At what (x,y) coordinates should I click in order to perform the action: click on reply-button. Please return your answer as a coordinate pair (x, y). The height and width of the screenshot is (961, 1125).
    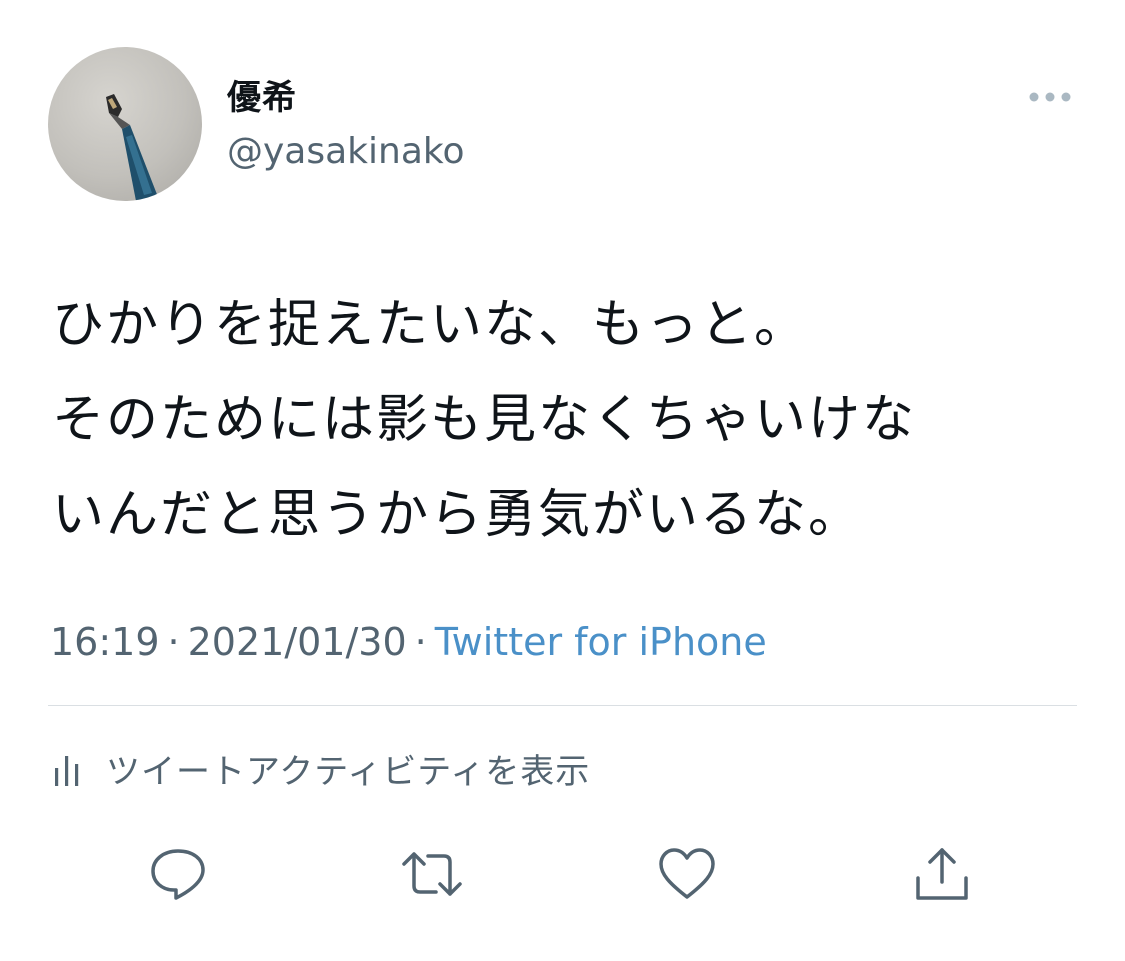
    Looking at the image, I should click on (178, 874).